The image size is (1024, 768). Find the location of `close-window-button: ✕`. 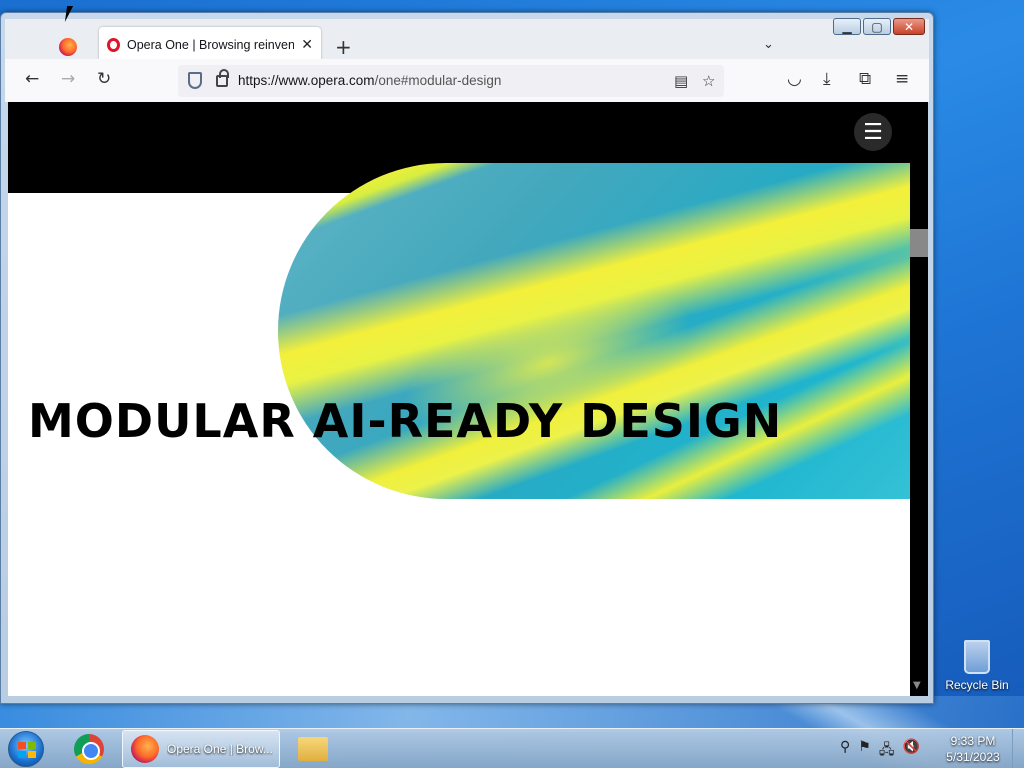

close-window-button: ✕ is located at coordinates (909, 26).